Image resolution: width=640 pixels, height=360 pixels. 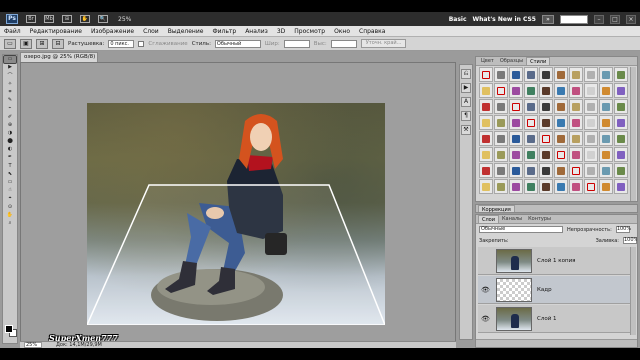 What do you see at coordinates (56, 31) in the screenshot?
I see `menu-edit: Редактирование` at bounding box center [56, 31].